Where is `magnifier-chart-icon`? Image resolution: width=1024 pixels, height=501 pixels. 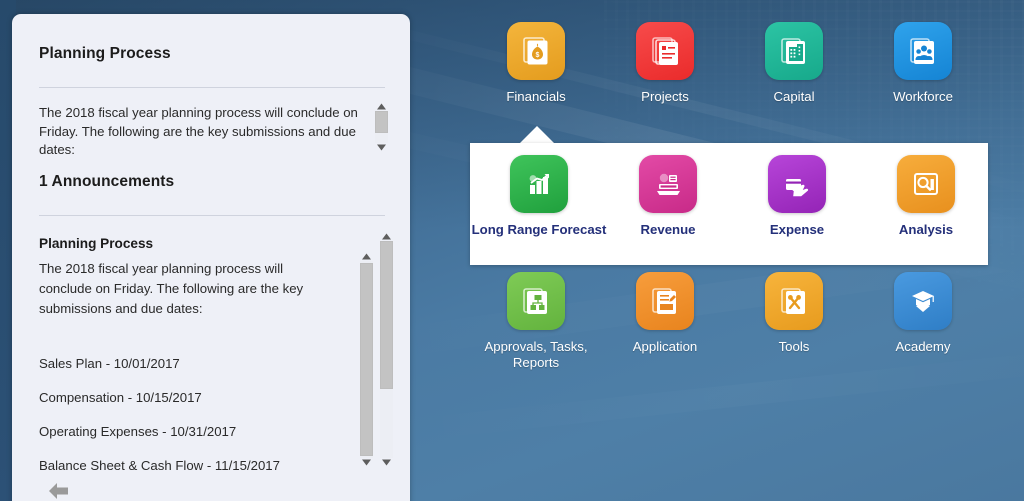
magnifier-chart-icon is located at coordinates (926, 184).